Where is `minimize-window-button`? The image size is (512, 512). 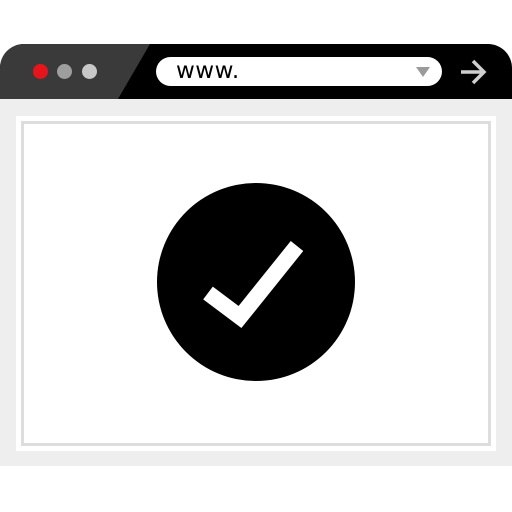
minimize-window-button is located at coordinates (64, 71).